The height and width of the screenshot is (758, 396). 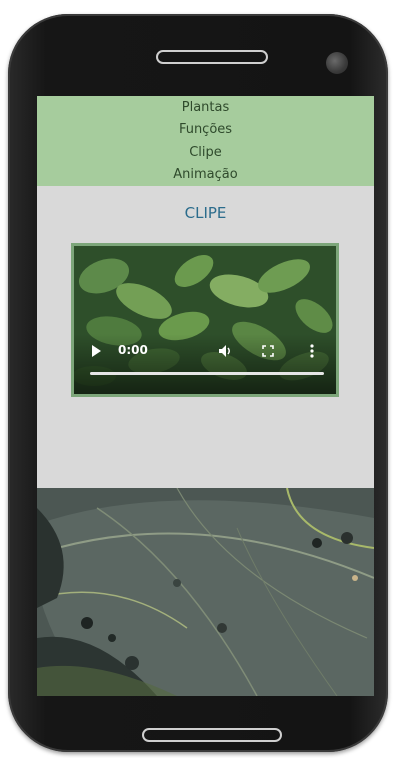 What do you see at coordinates (205, 213) in the screenshot?
I see `page-title: CLIPE` at bounding box center [205, 213].